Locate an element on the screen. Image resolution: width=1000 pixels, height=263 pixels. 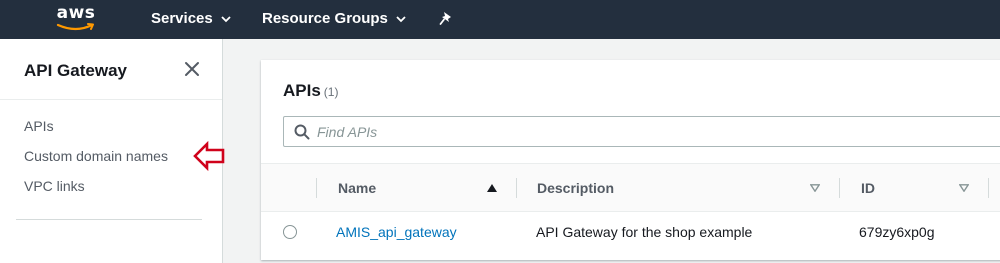
search-box is located at coordinates (641, 131).